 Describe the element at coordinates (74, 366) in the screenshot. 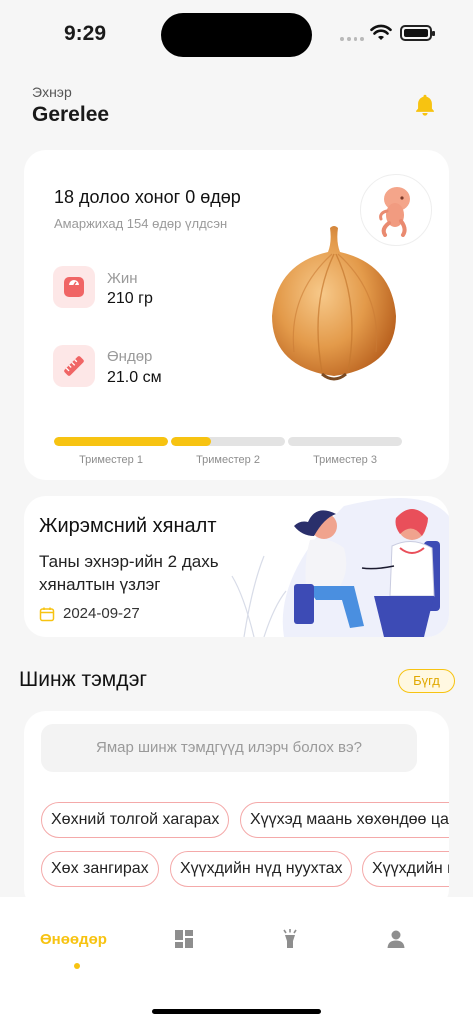

I see `ruler-icon` at that location.